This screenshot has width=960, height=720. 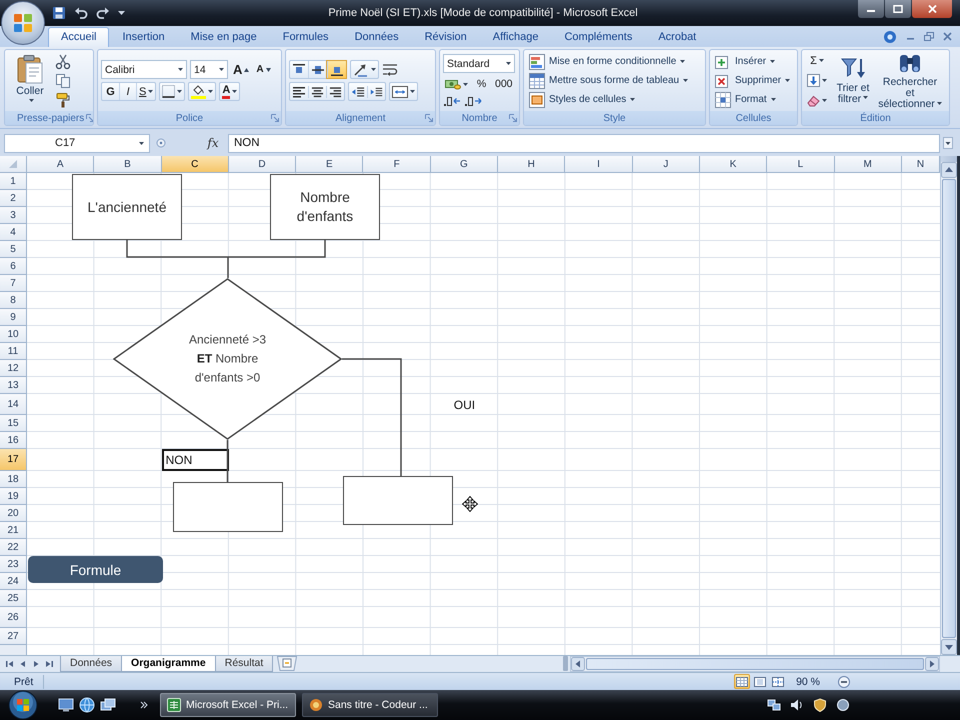 What do you see at coordinates (377, 37) in the screenshot?
I see `ribbon-tab: Données` at bounding box center [377, 37].